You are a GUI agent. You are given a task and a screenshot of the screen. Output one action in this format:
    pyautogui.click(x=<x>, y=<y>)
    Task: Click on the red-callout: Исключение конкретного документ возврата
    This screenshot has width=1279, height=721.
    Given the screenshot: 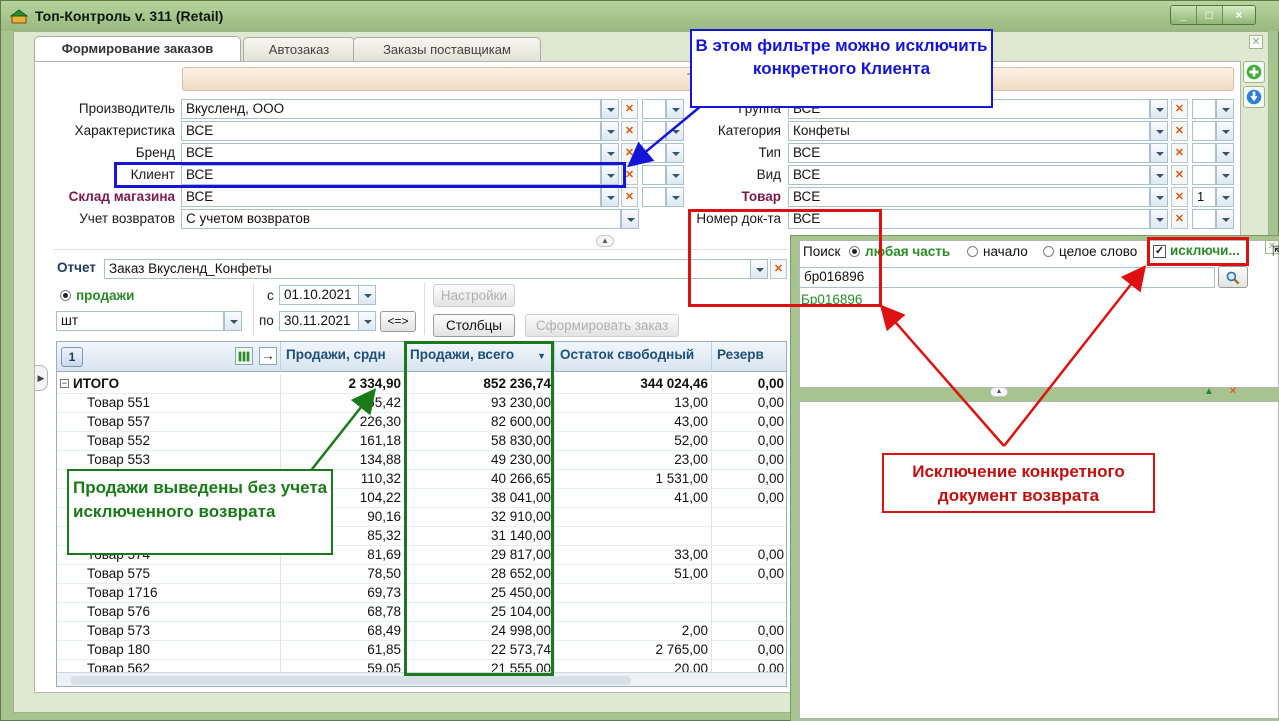 What is the action you would take?
    pyautogui.click(x=1018, y=483)
    